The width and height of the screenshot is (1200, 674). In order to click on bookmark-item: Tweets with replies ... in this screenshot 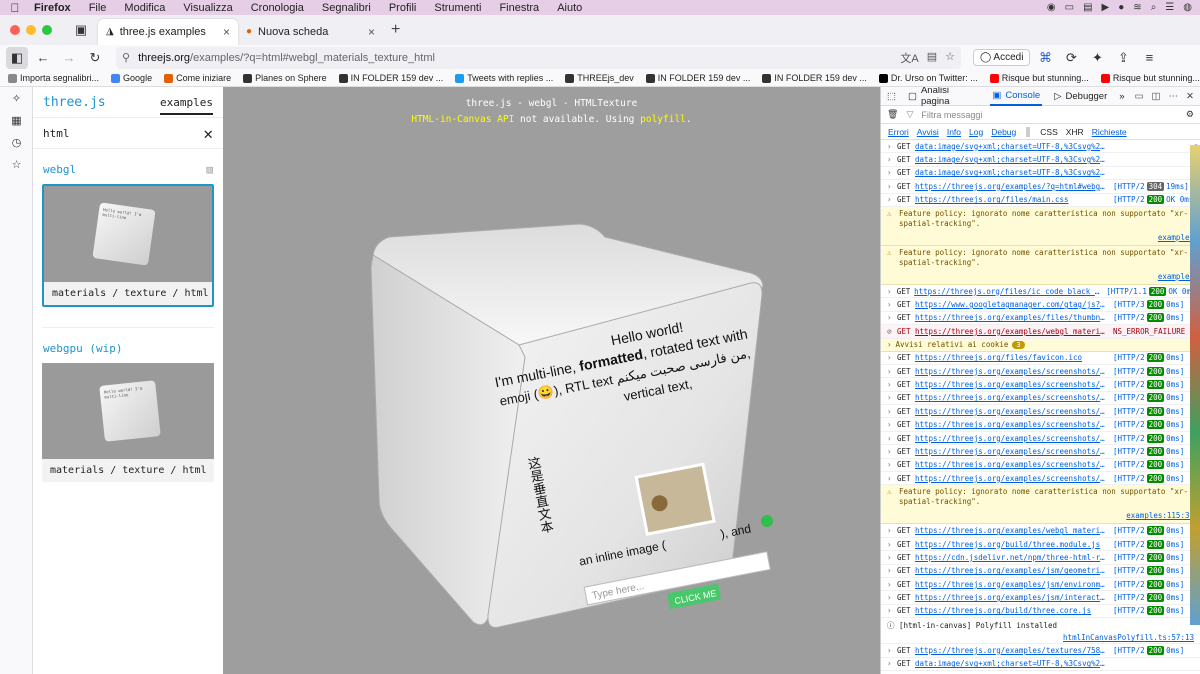, I will do `click(504, 78)`.